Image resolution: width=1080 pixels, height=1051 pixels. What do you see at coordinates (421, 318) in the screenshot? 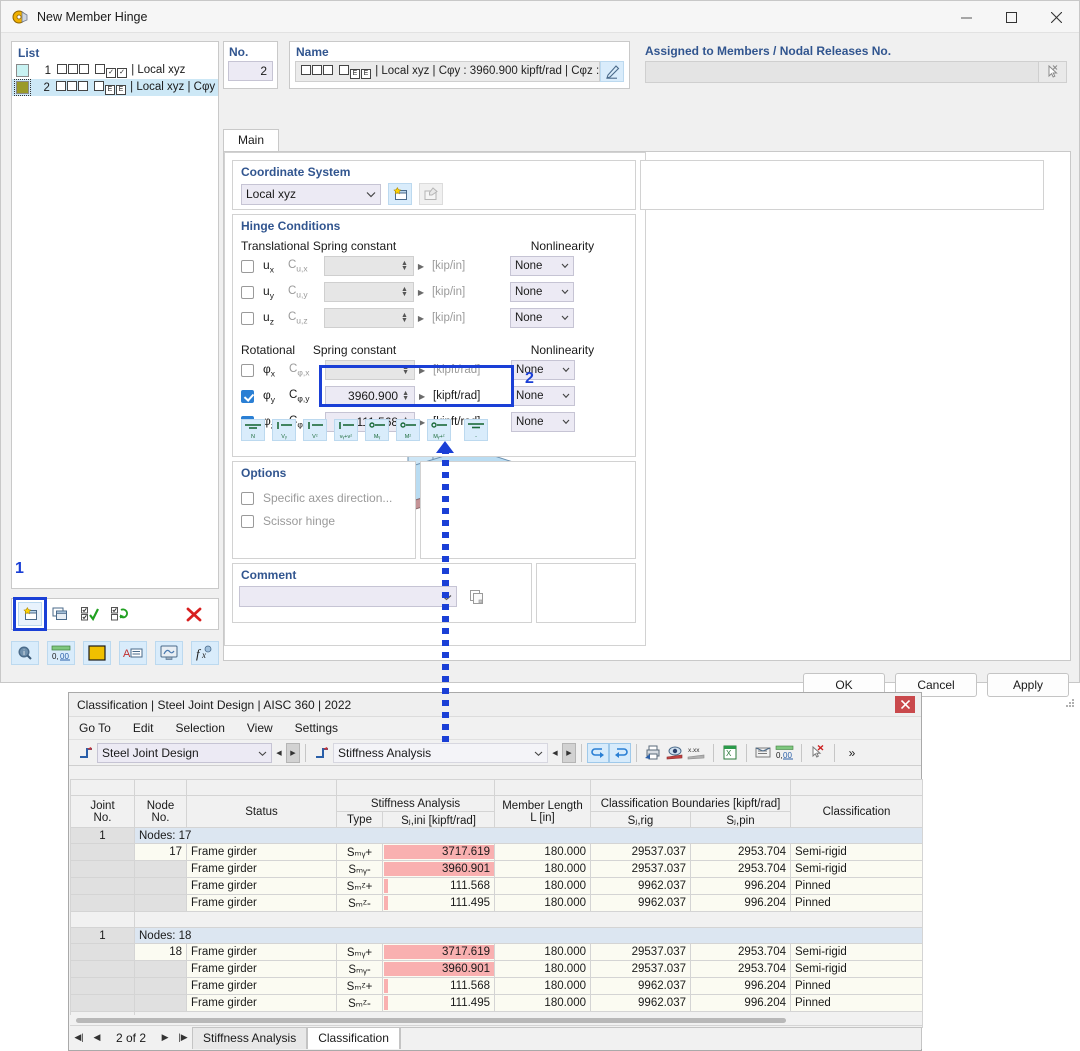
I see `expand-cuz-icon: ▶` at bounding box center [421, 318].